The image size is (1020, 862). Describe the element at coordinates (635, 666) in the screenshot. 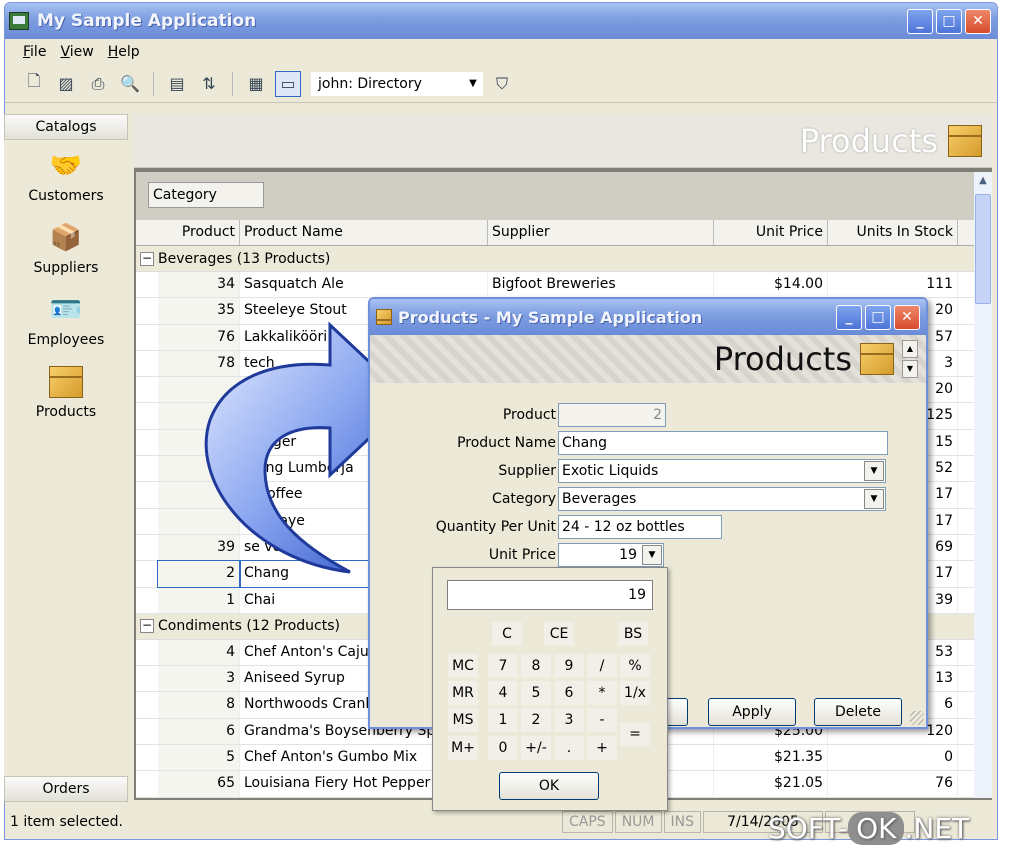

I see `calc-key: %` at that location.